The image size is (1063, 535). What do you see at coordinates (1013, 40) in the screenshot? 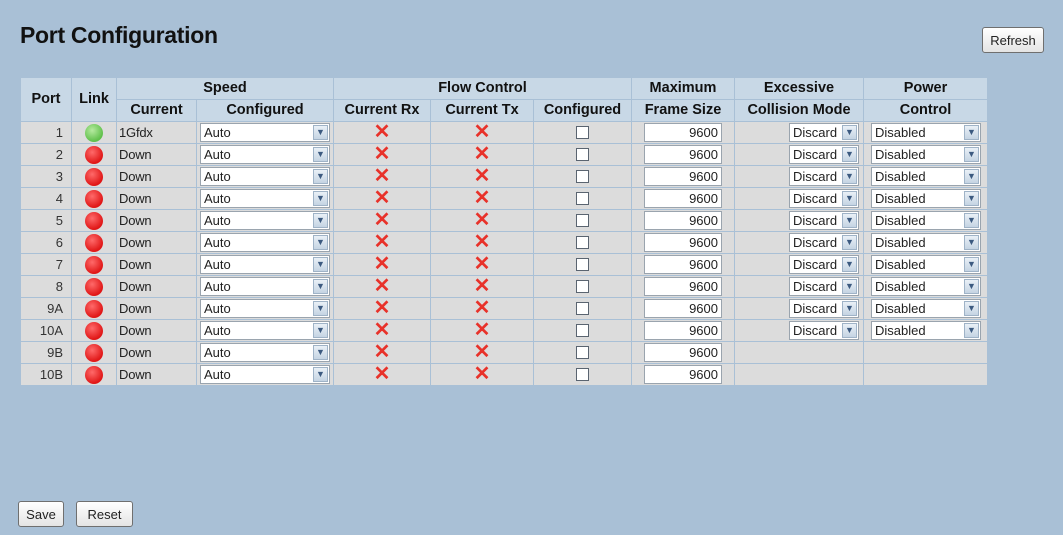
I see `refresh-button: Refresh` at bounding box center [1013, 40].